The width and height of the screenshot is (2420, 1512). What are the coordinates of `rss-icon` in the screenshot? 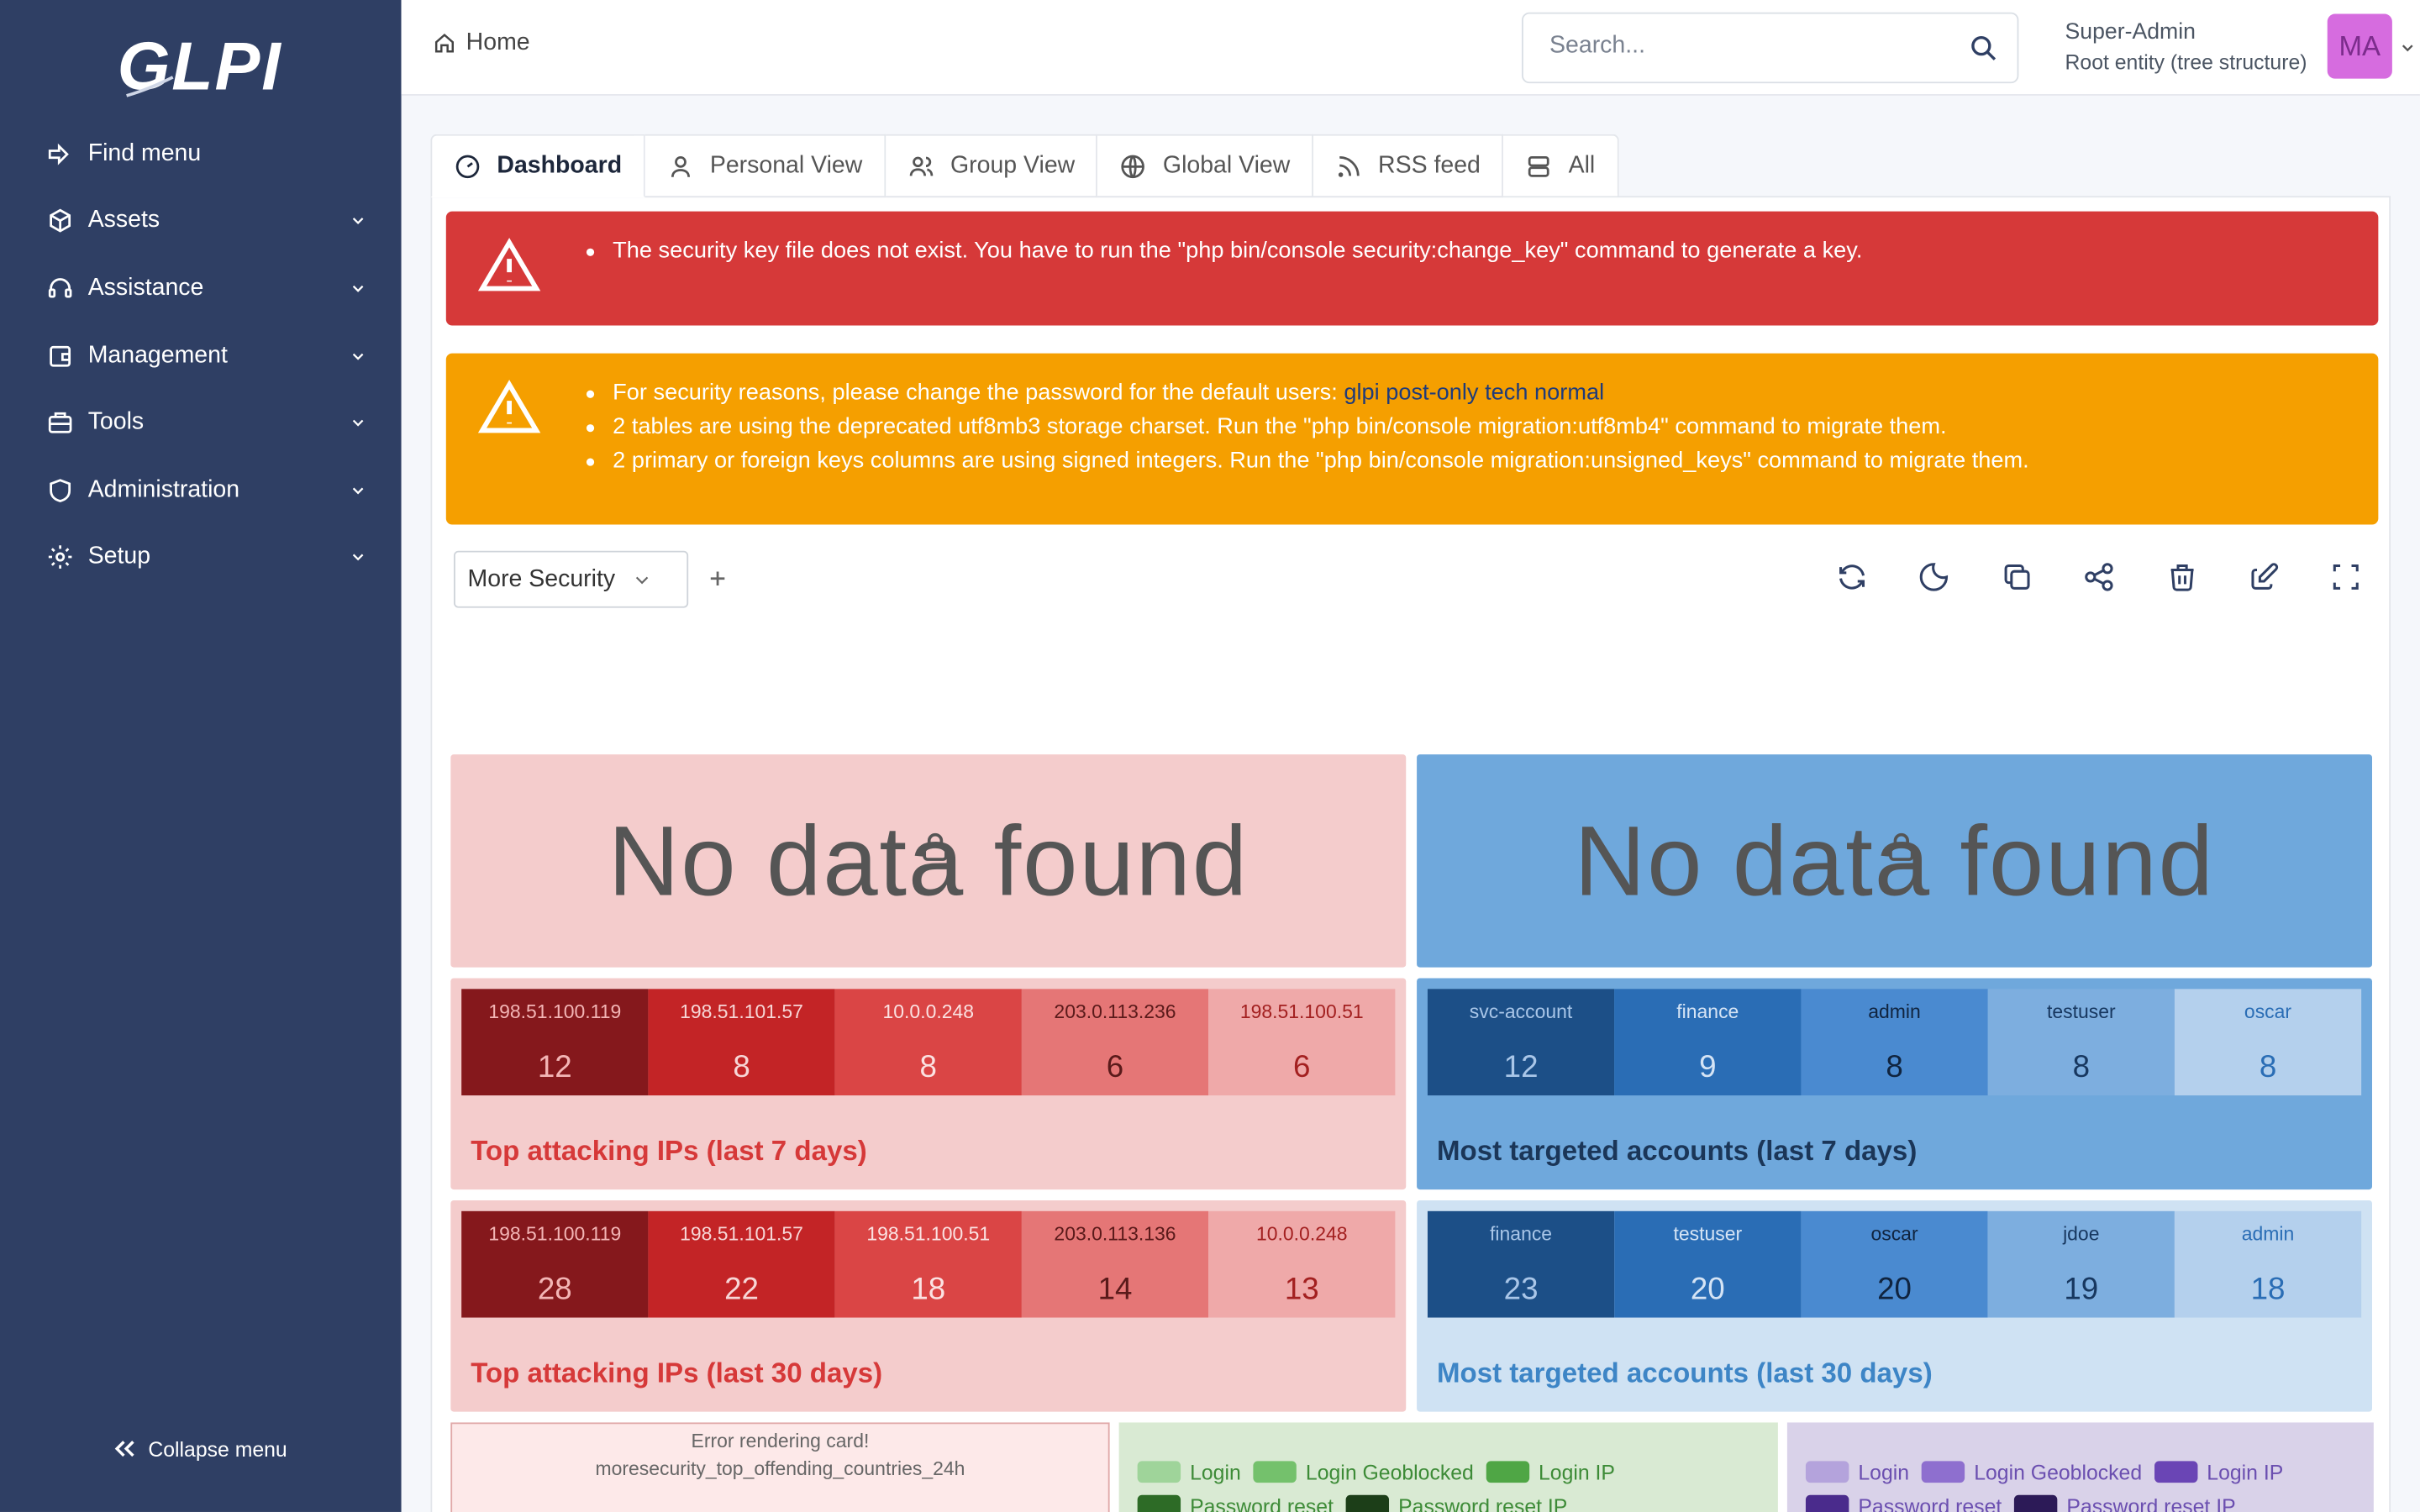 It's located at (1349, 166).